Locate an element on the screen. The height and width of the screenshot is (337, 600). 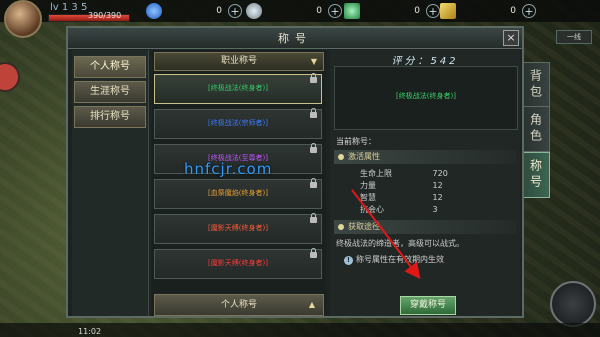
filter-label: 职业称号 is located at coordinates (238, 61).